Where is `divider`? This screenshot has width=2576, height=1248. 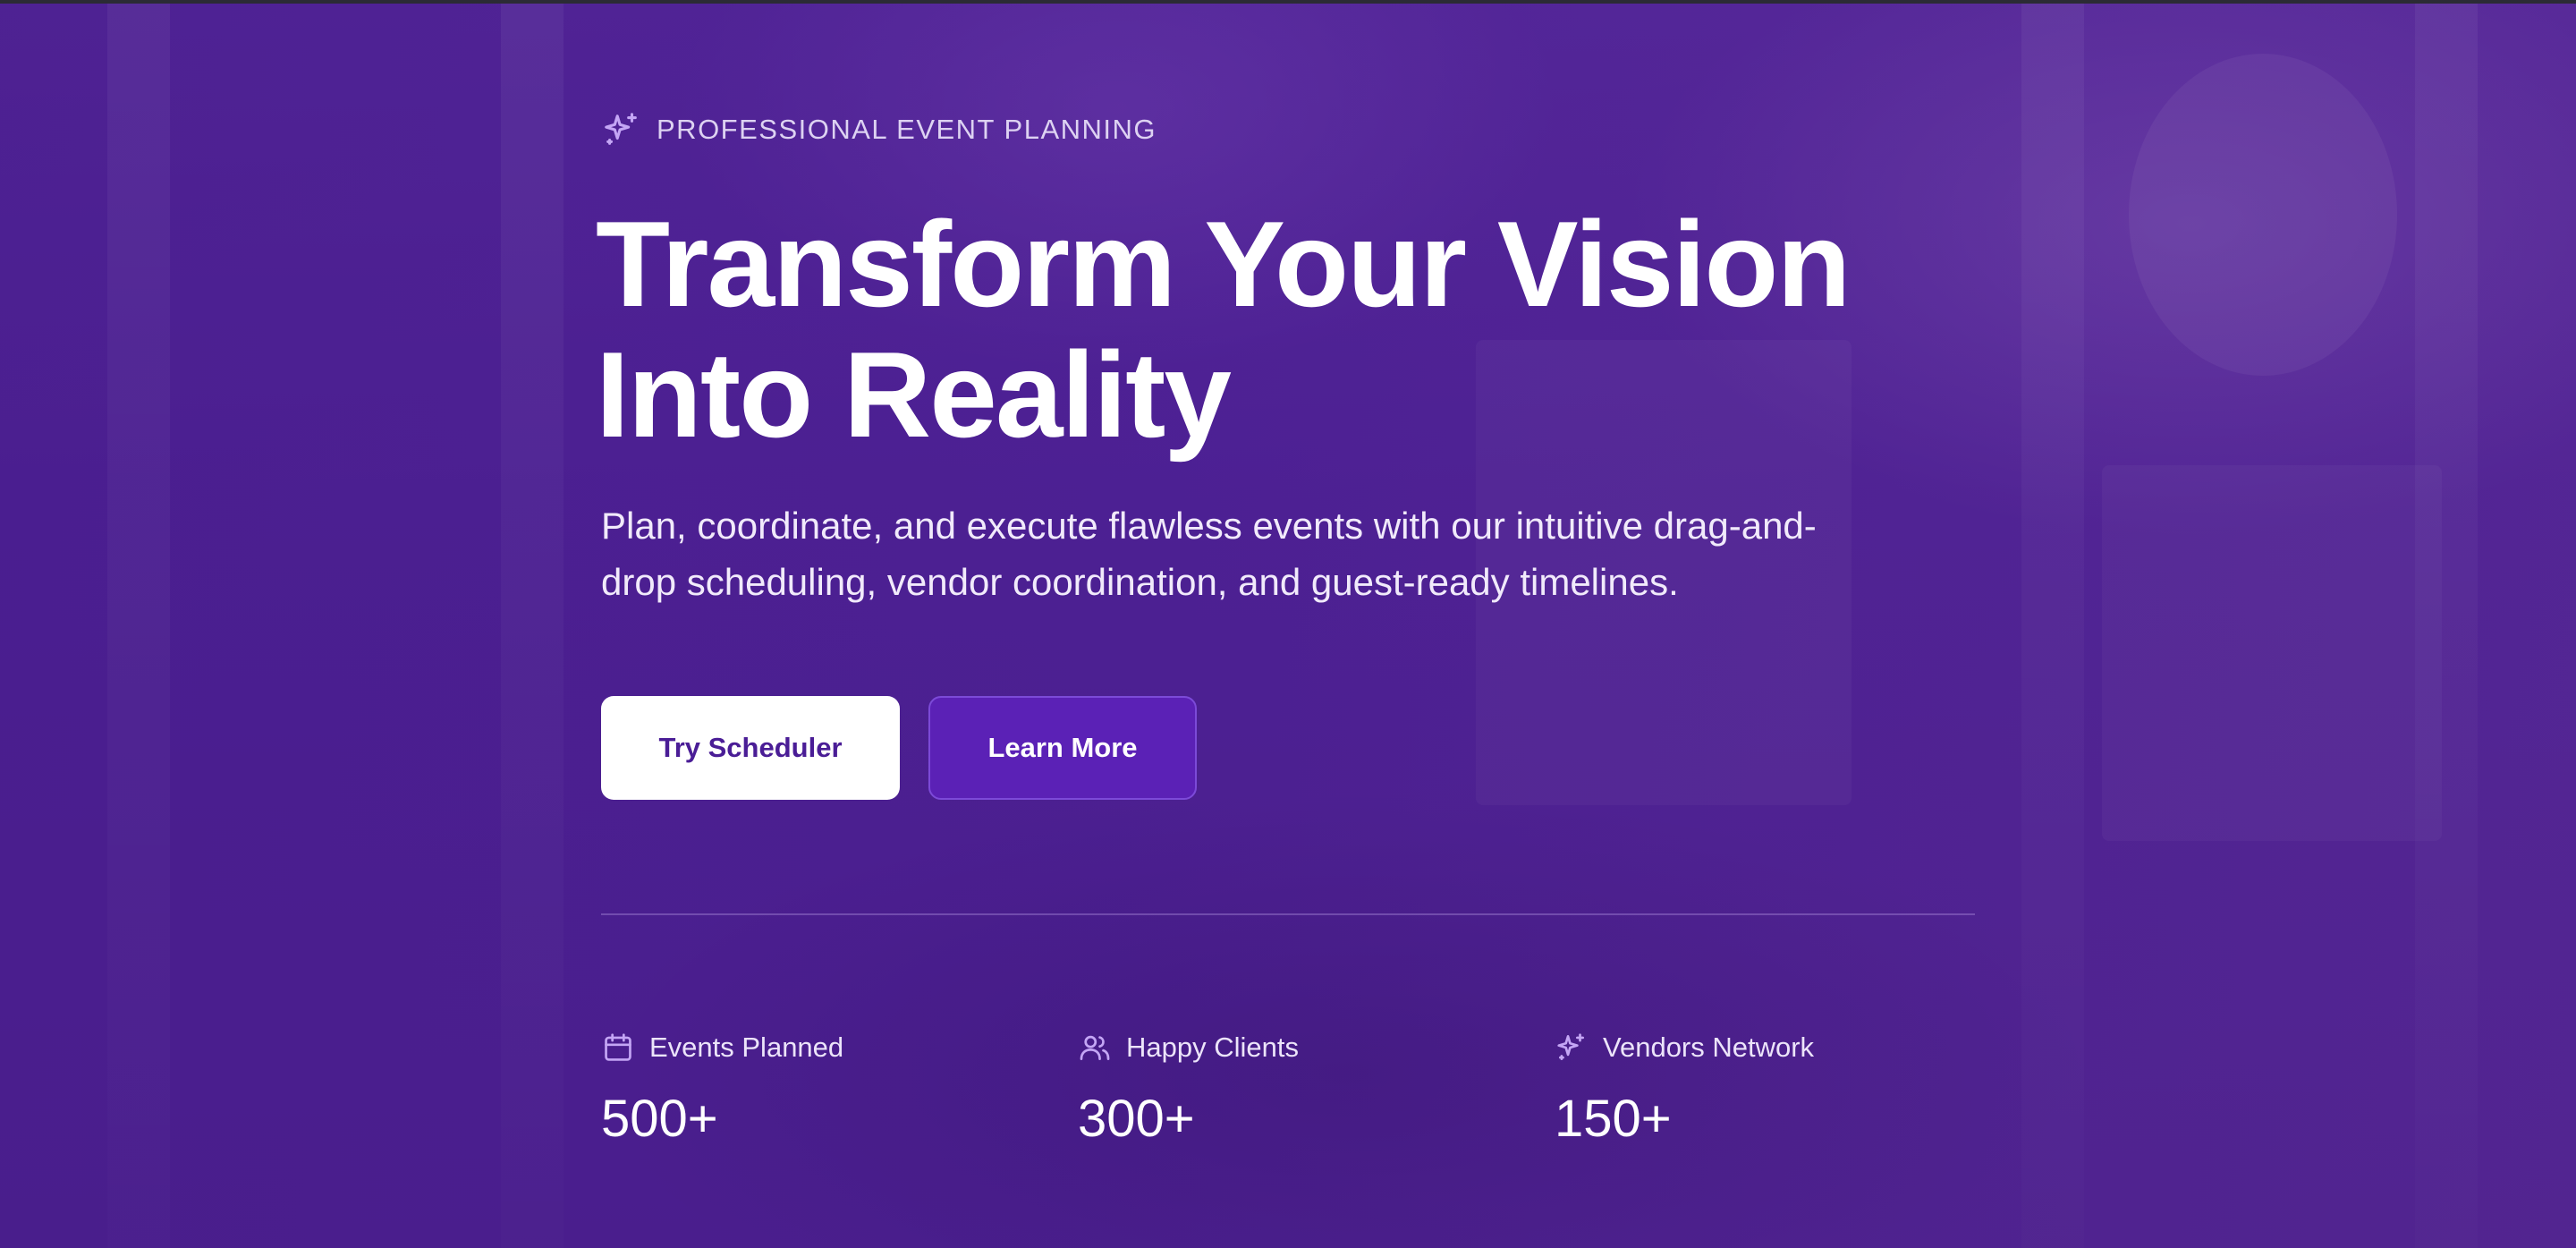 divider is located at coordinates (1288, 914).